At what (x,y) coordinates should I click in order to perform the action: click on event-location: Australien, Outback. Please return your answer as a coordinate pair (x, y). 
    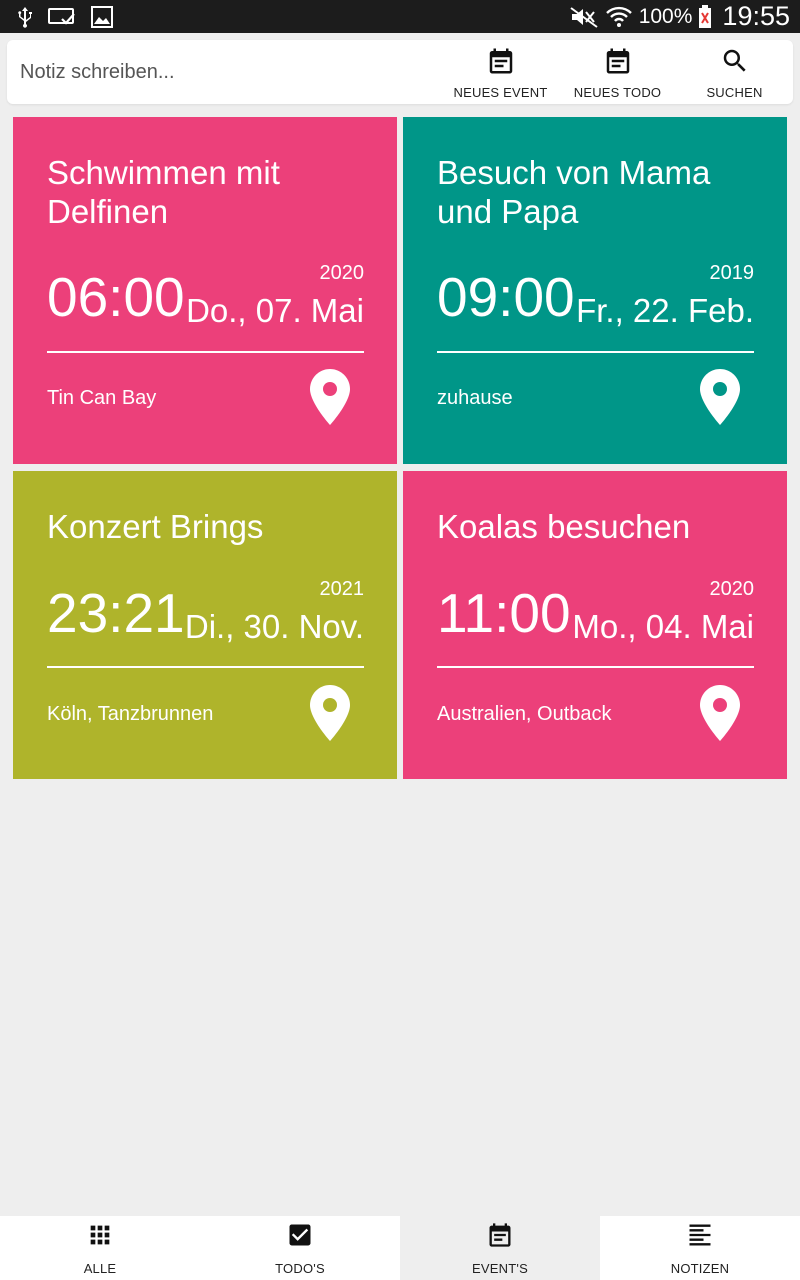
    Looking at the image, I should click on (524, 714).